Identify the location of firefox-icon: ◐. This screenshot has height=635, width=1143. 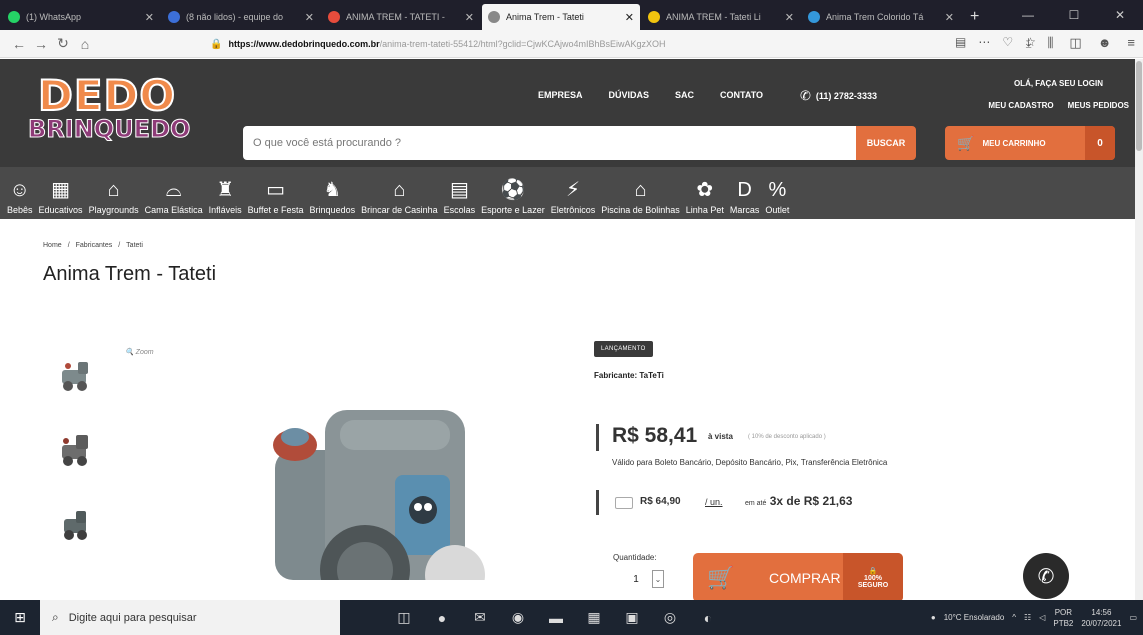
(708, 618).